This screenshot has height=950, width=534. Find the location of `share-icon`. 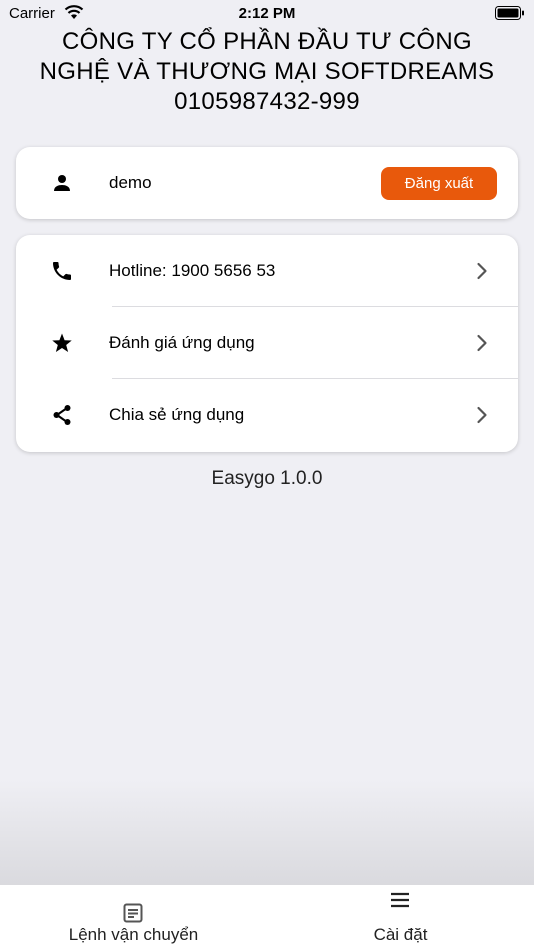

share-icon is located at coordinates (62, 415).